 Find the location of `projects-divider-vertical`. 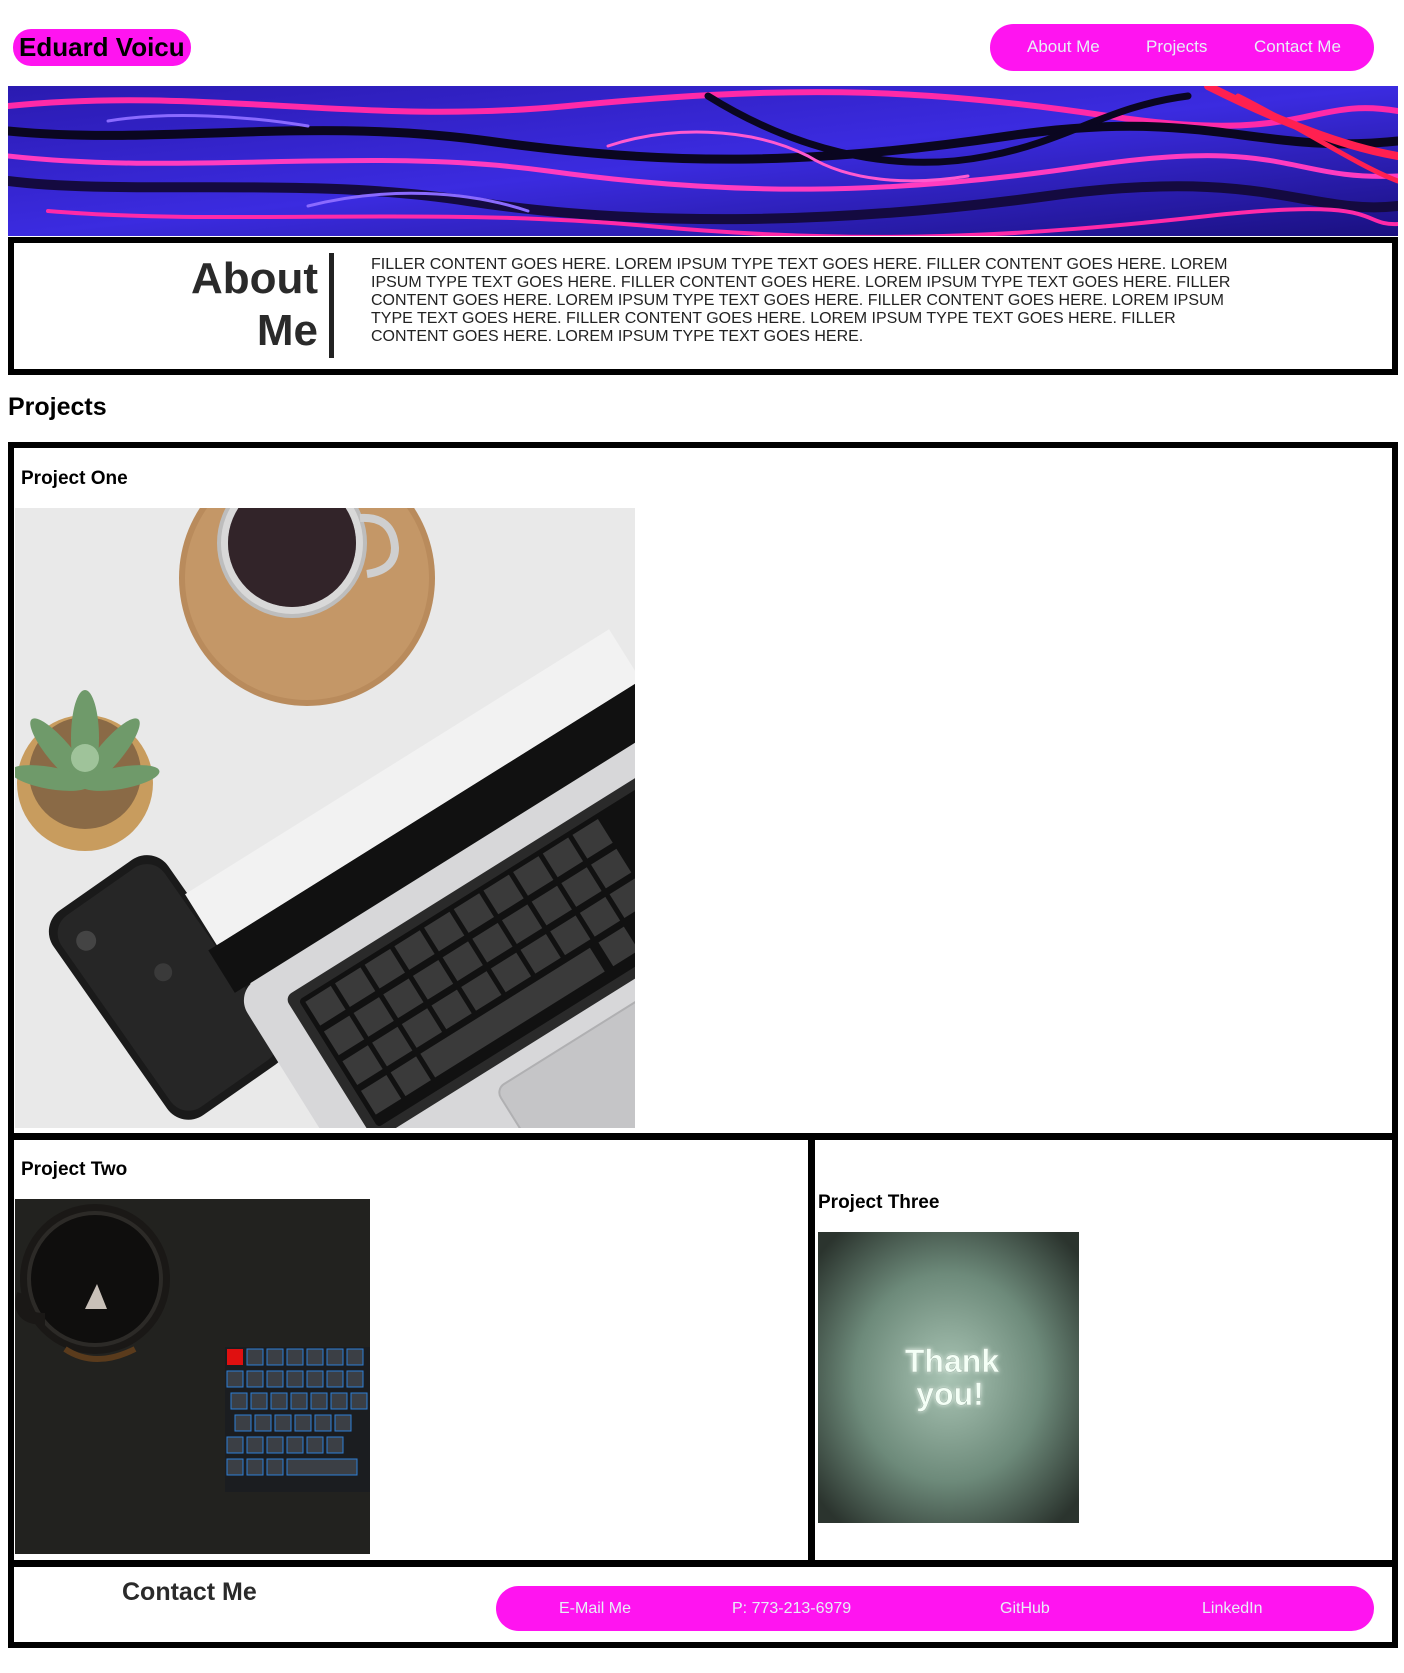

projects-divider-vertical is located at coordinates (811, 1346).